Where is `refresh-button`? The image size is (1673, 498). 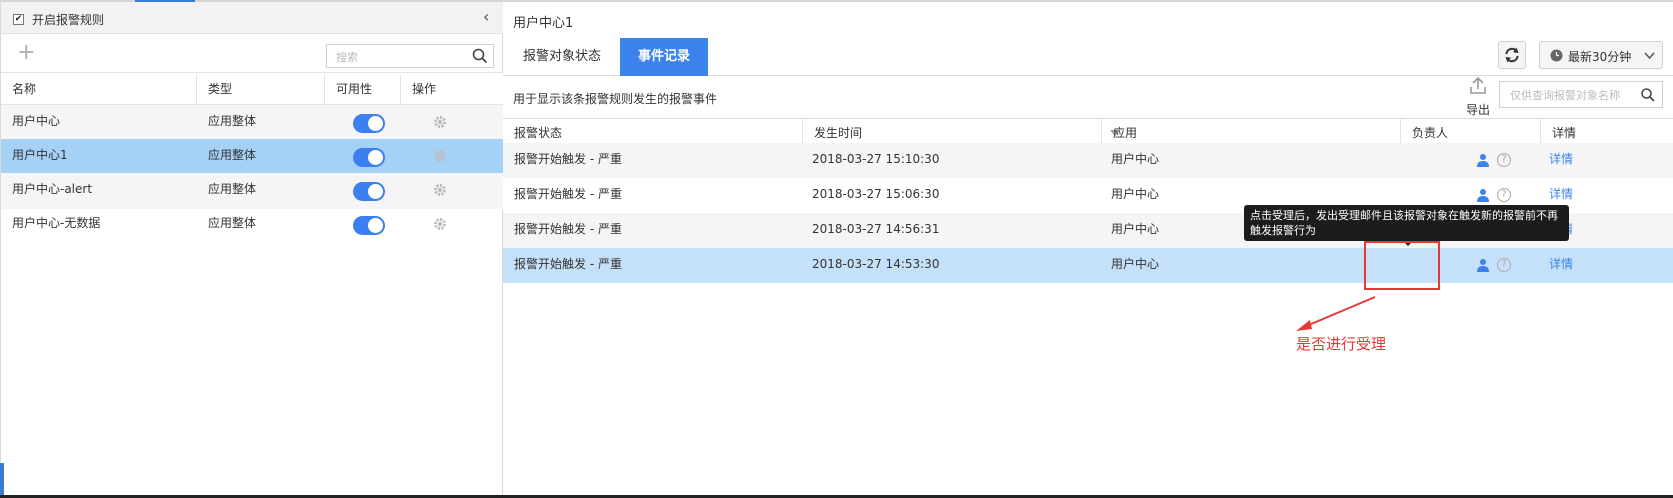
refresh-button is located at coordinates (1512, 55).